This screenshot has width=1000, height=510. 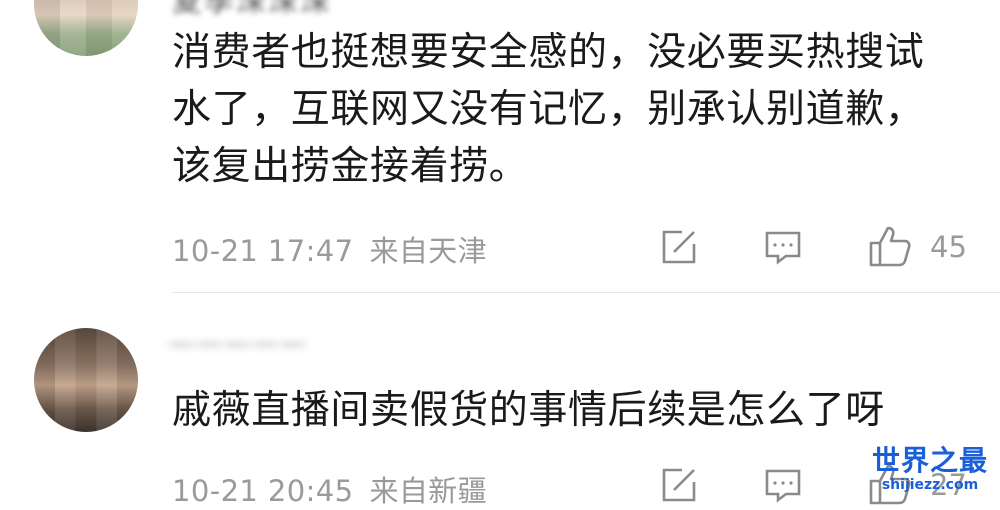 I want to click on comment-text: 戚薇直播间卖假货的事情后续是怎么了呀, so click(x=528, y=410).